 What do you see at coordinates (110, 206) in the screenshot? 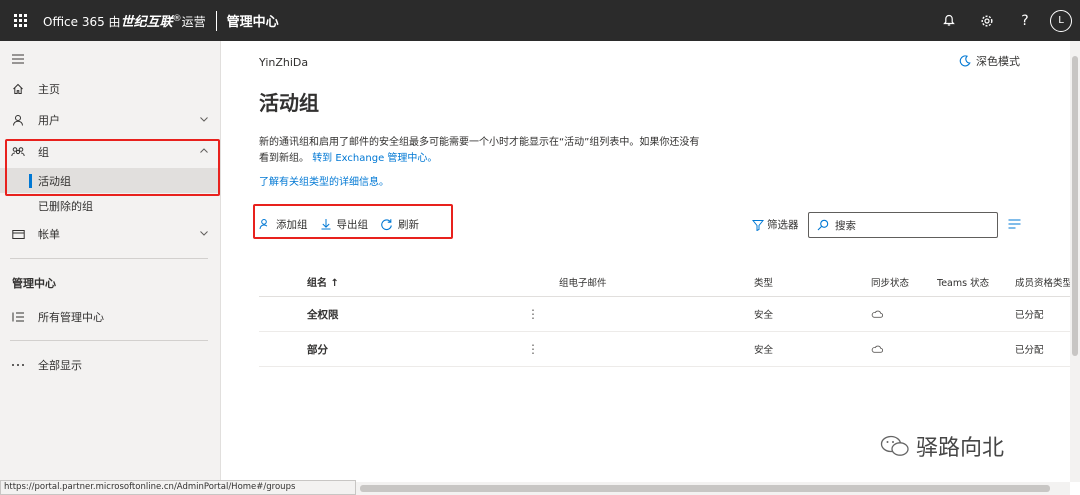
I see `nav-item-deleted-groups: 已删除的组` at bounding box center [110, 206].